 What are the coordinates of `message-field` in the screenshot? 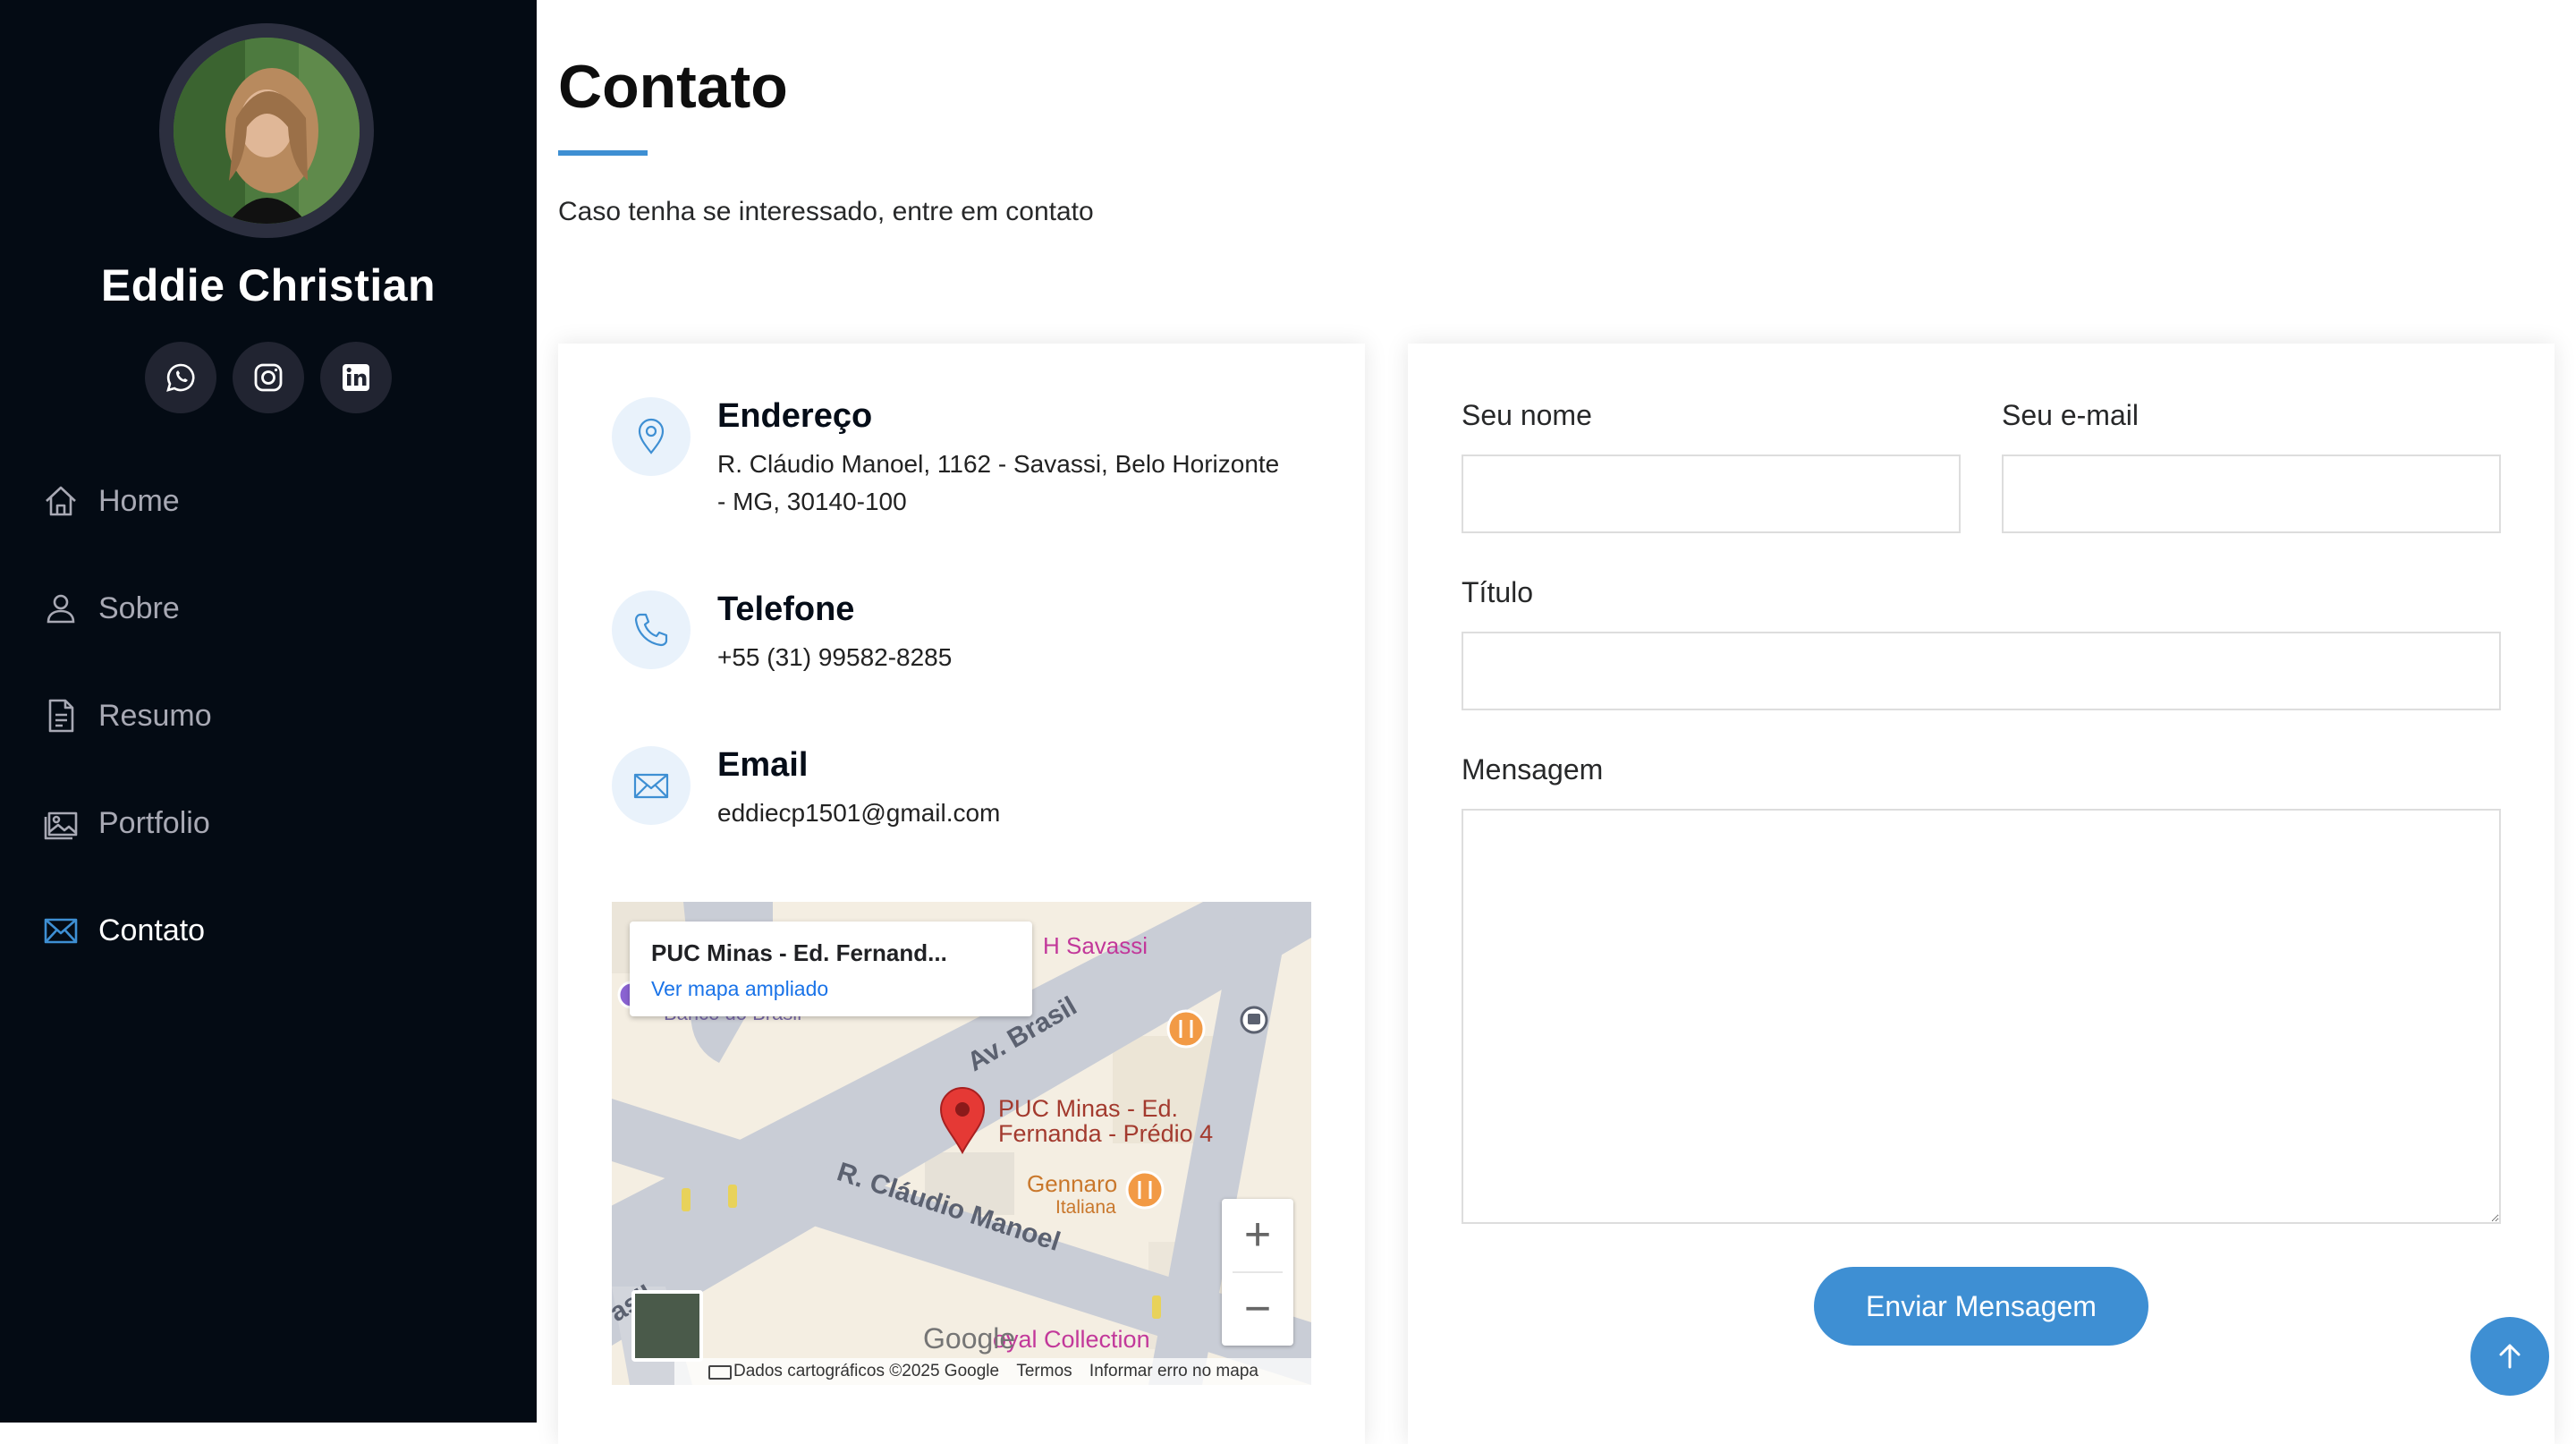 It's located at (1981, 1016).